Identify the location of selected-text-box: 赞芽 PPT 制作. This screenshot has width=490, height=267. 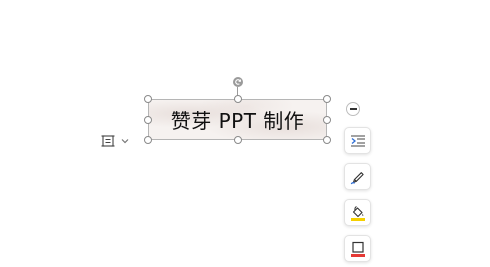
(237, 119).